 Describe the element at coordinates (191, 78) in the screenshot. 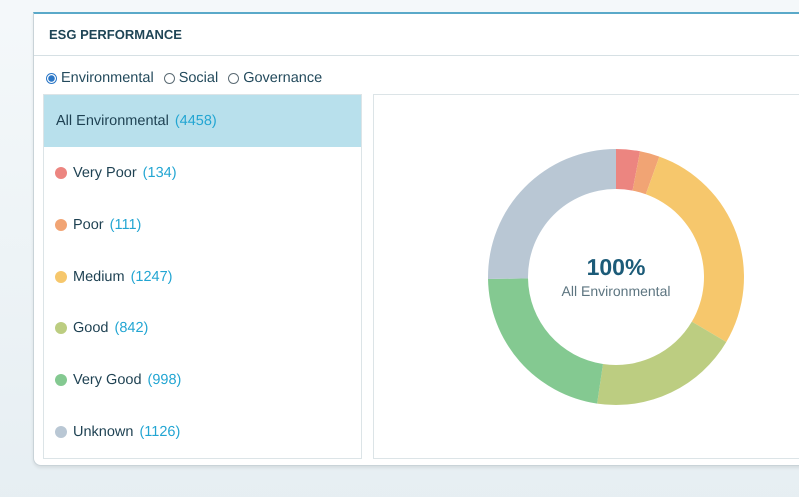

I see `radio-option: Social` at that location.